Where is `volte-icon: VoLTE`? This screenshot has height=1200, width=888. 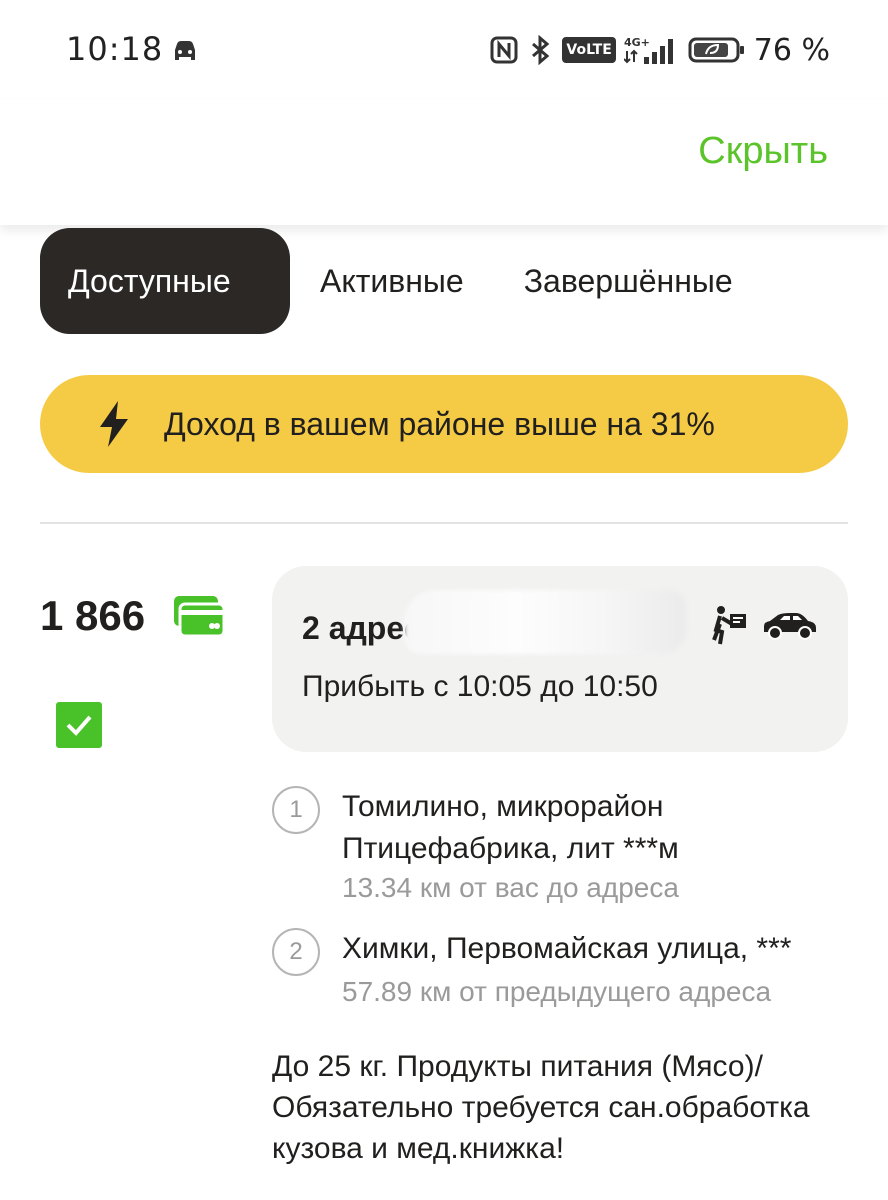
volte-icon: VoLTE is located at coordinates (589, 50).